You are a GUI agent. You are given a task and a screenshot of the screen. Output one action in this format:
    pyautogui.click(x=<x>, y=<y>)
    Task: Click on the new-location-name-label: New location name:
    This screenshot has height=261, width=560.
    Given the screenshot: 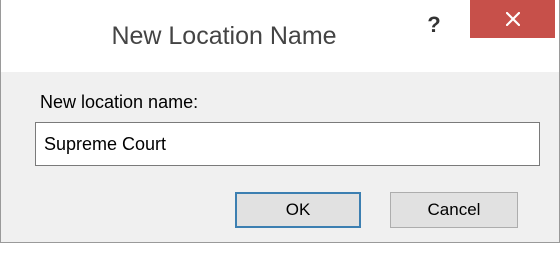 What is the action you would take?
    pyautogui.click(x=119, y=102)
    